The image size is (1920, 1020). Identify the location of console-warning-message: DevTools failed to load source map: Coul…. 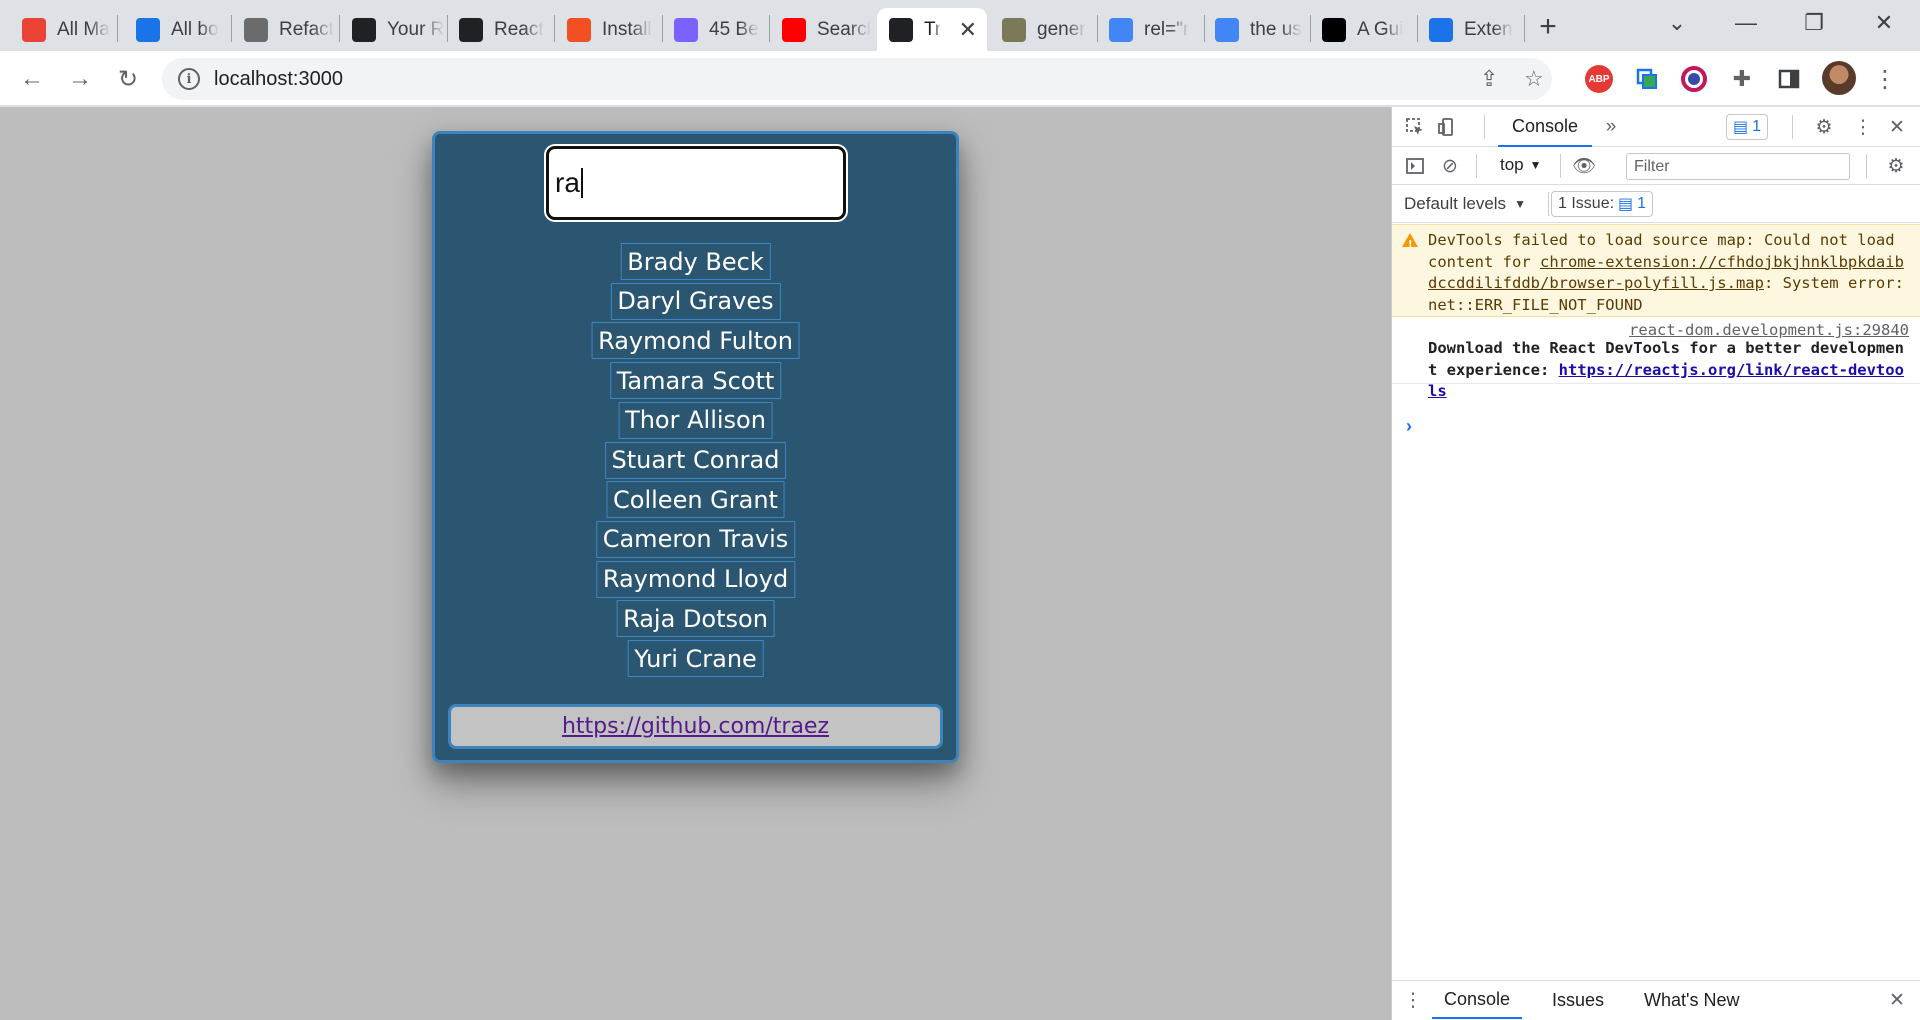
(1656, 270).